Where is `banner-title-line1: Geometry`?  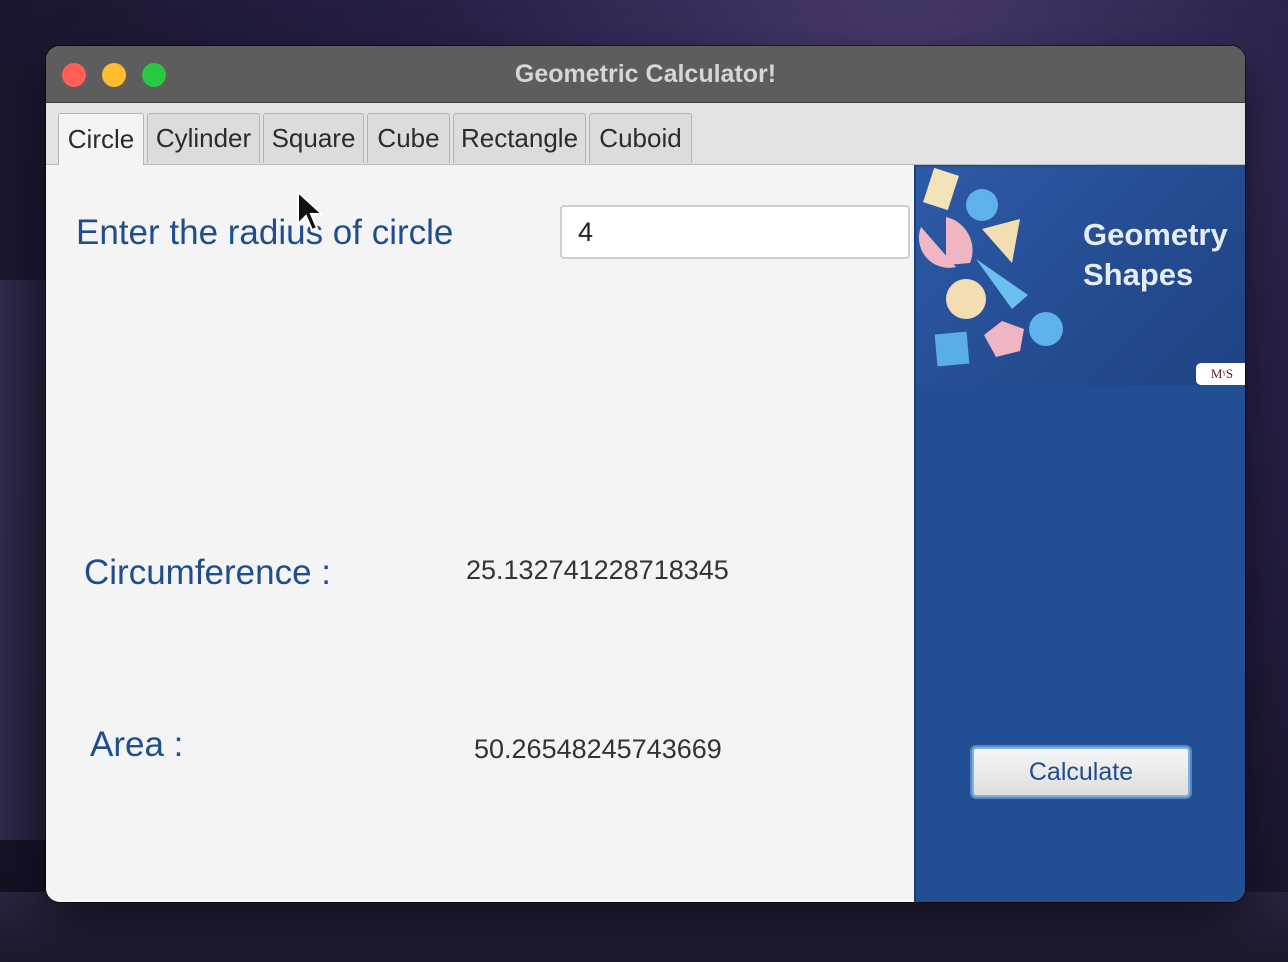 banner-title-line1: Geometry is located at coordinates (1155, 234).